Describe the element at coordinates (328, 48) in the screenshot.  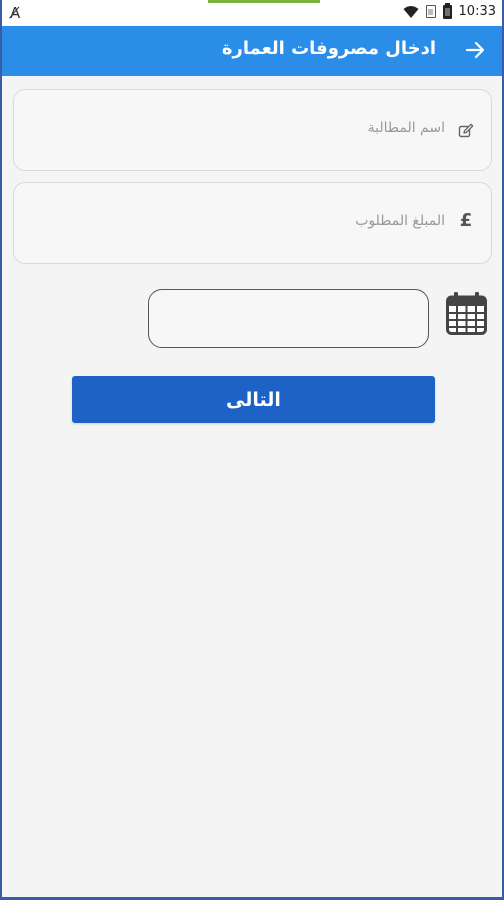
I see `page-title: ادخال مصروفات العمارة` at that location.